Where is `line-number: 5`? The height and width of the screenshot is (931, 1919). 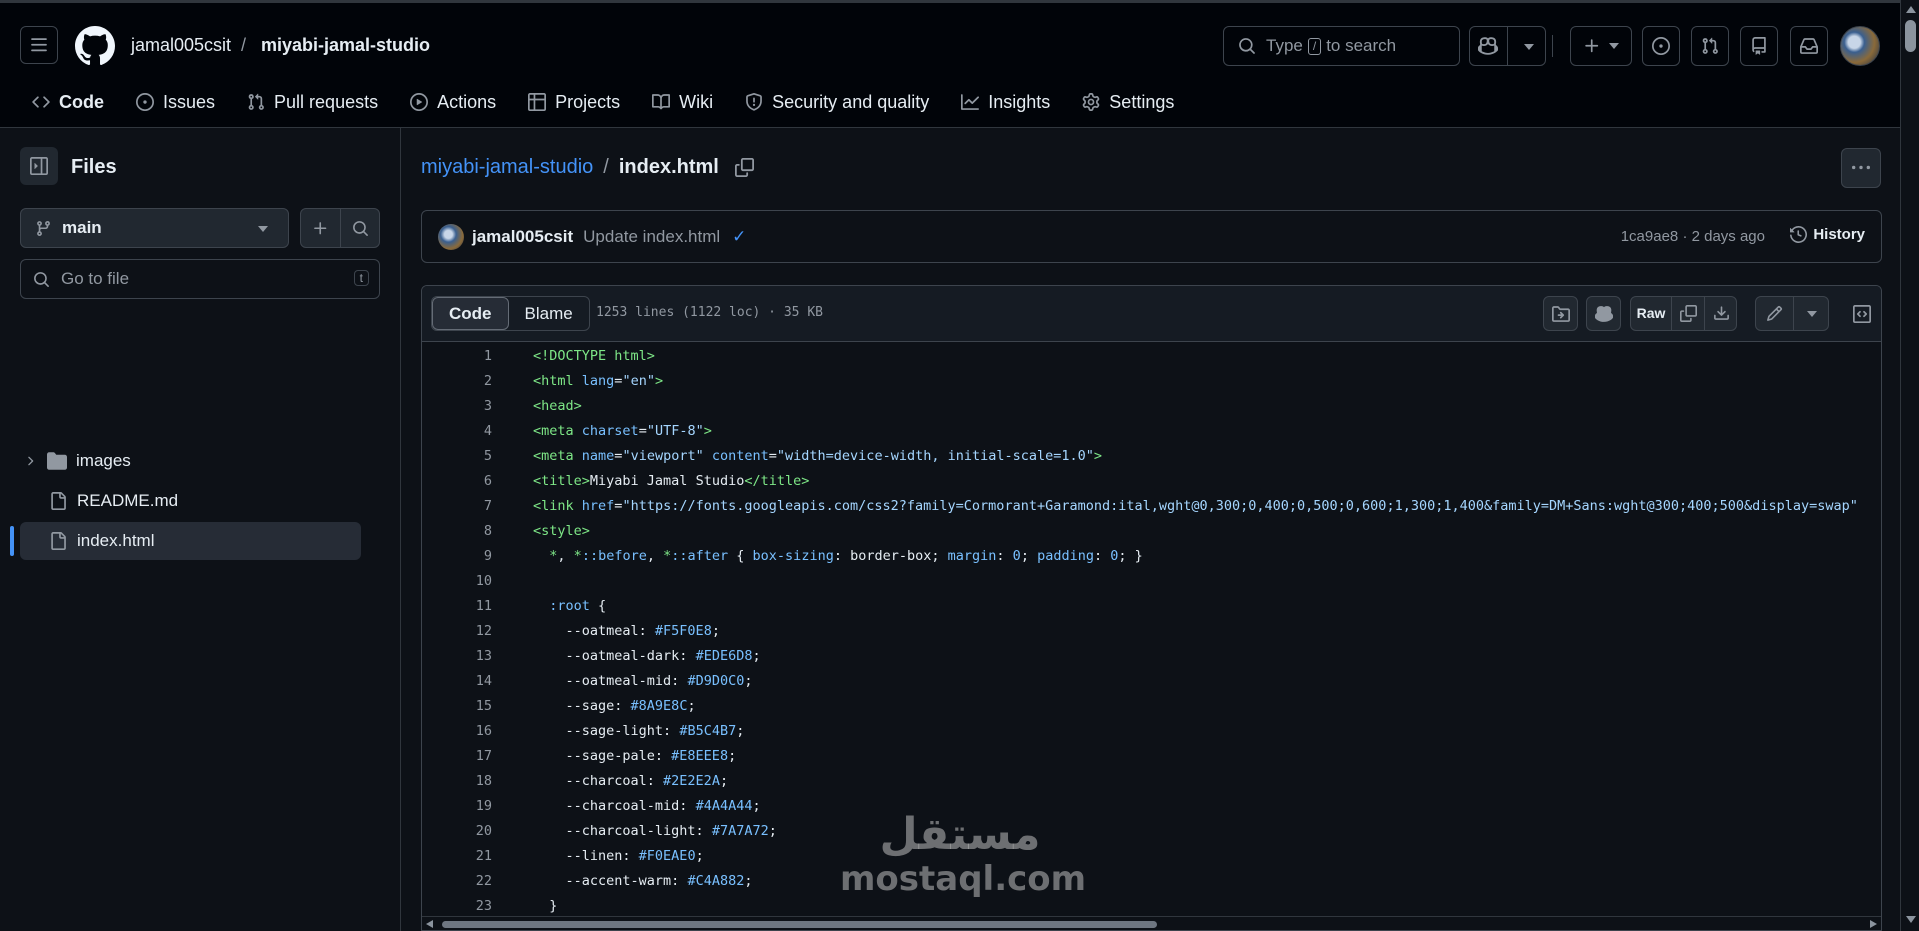 line-number: 5 is located at coordinates (457, 456).